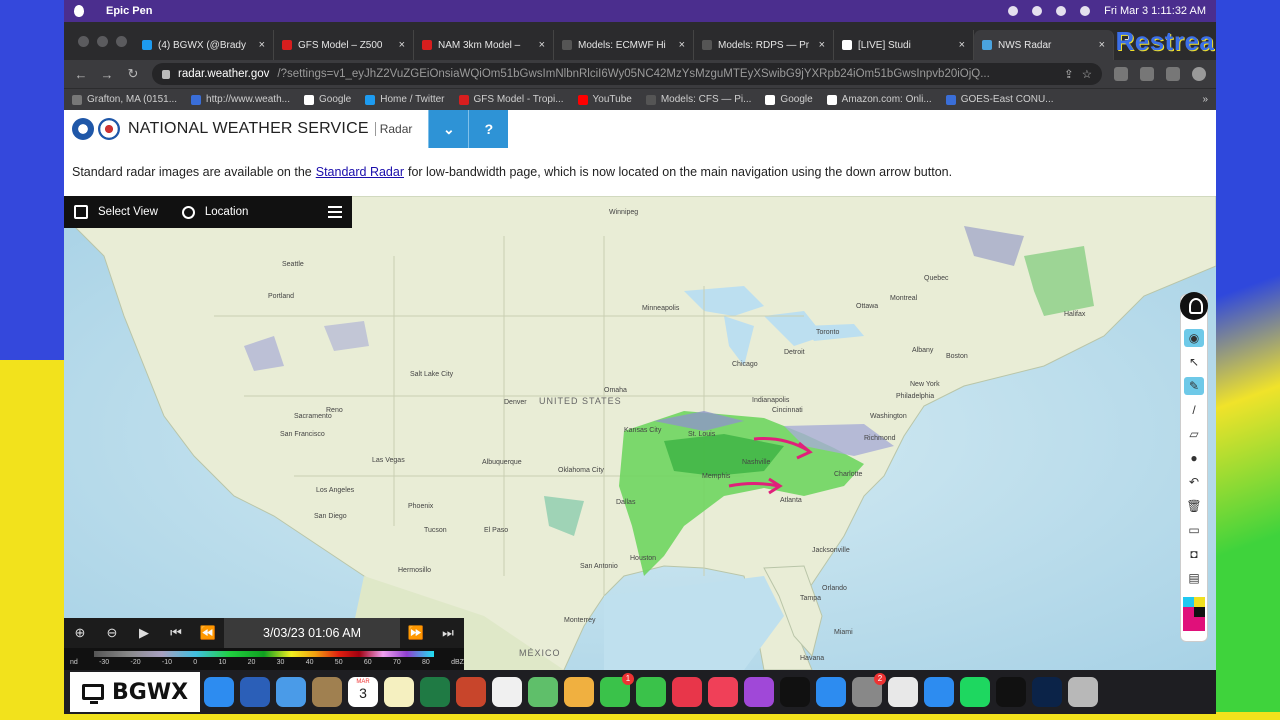 Image resolution: width=1280 pixels, height=720 pixels. Describe the element at coordinates (1087, 74) in the screenshot. I see `bookmark-star-icon: ☆` at that location.